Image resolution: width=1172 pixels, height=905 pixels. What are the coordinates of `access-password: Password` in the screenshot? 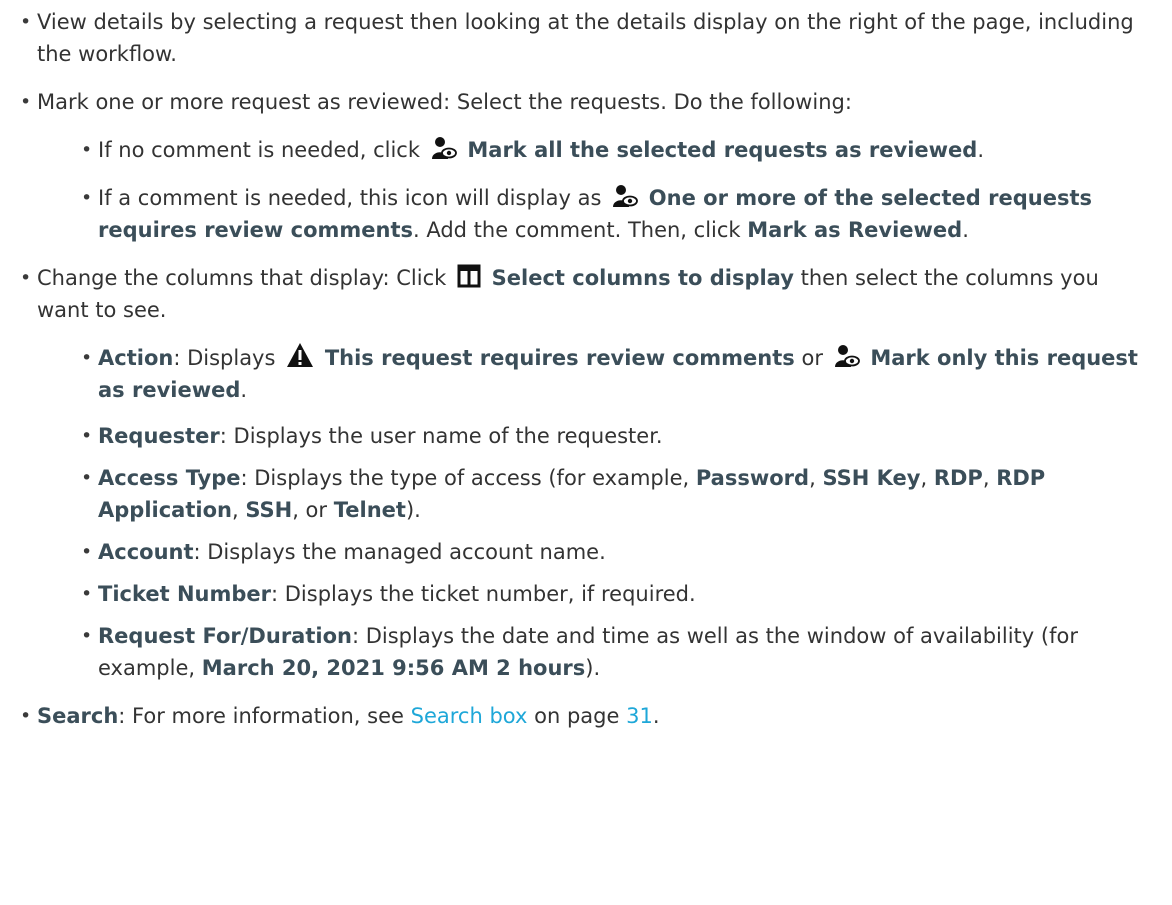 It's located at (752, 478).